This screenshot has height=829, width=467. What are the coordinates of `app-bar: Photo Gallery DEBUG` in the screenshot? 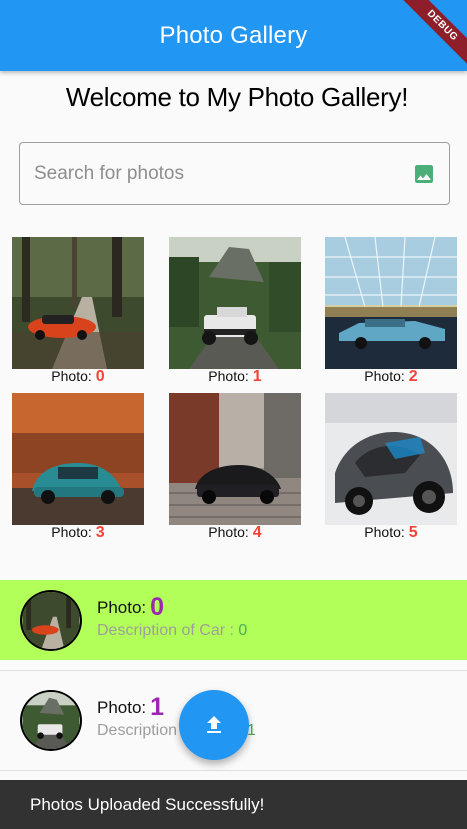 It's located at (233, 37).